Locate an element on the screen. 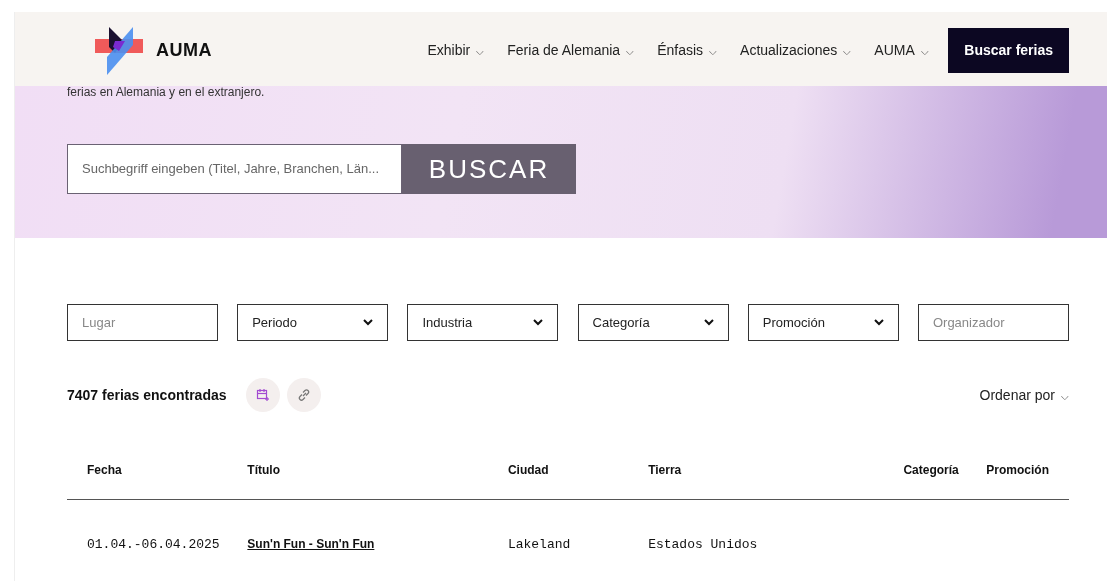 The height and width of the screenshot is (581, 1107). calendar-add-icon is located at coordinates (263, 395).